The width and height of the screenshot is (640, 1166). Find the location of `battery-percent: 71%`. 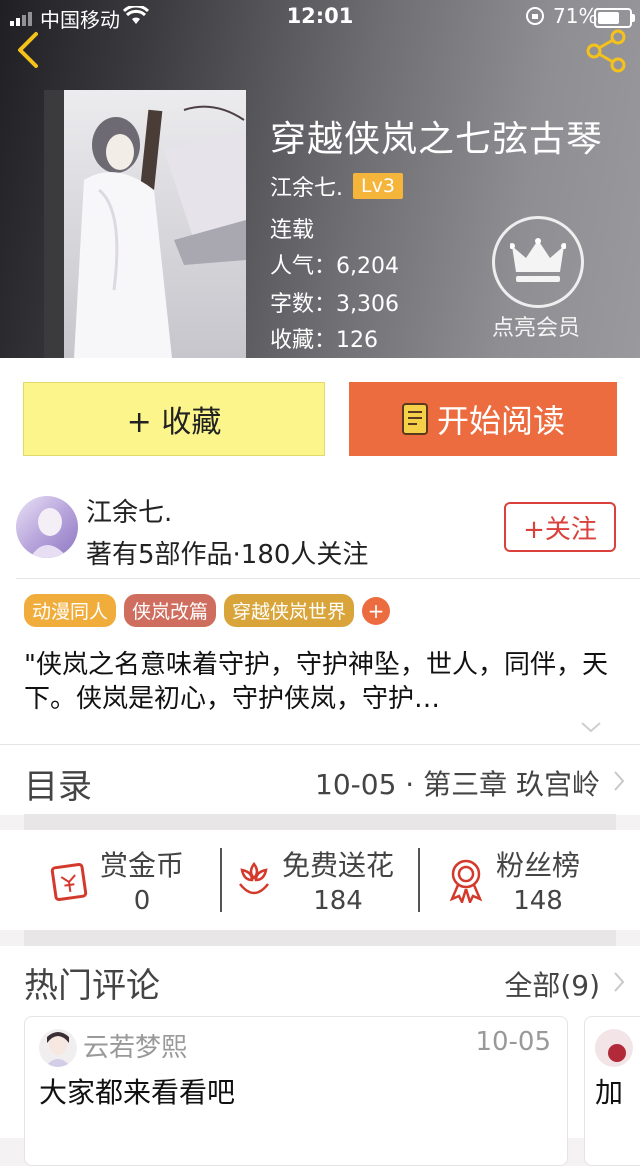

battery-percent: 71% is located at coordinates (575, 16).